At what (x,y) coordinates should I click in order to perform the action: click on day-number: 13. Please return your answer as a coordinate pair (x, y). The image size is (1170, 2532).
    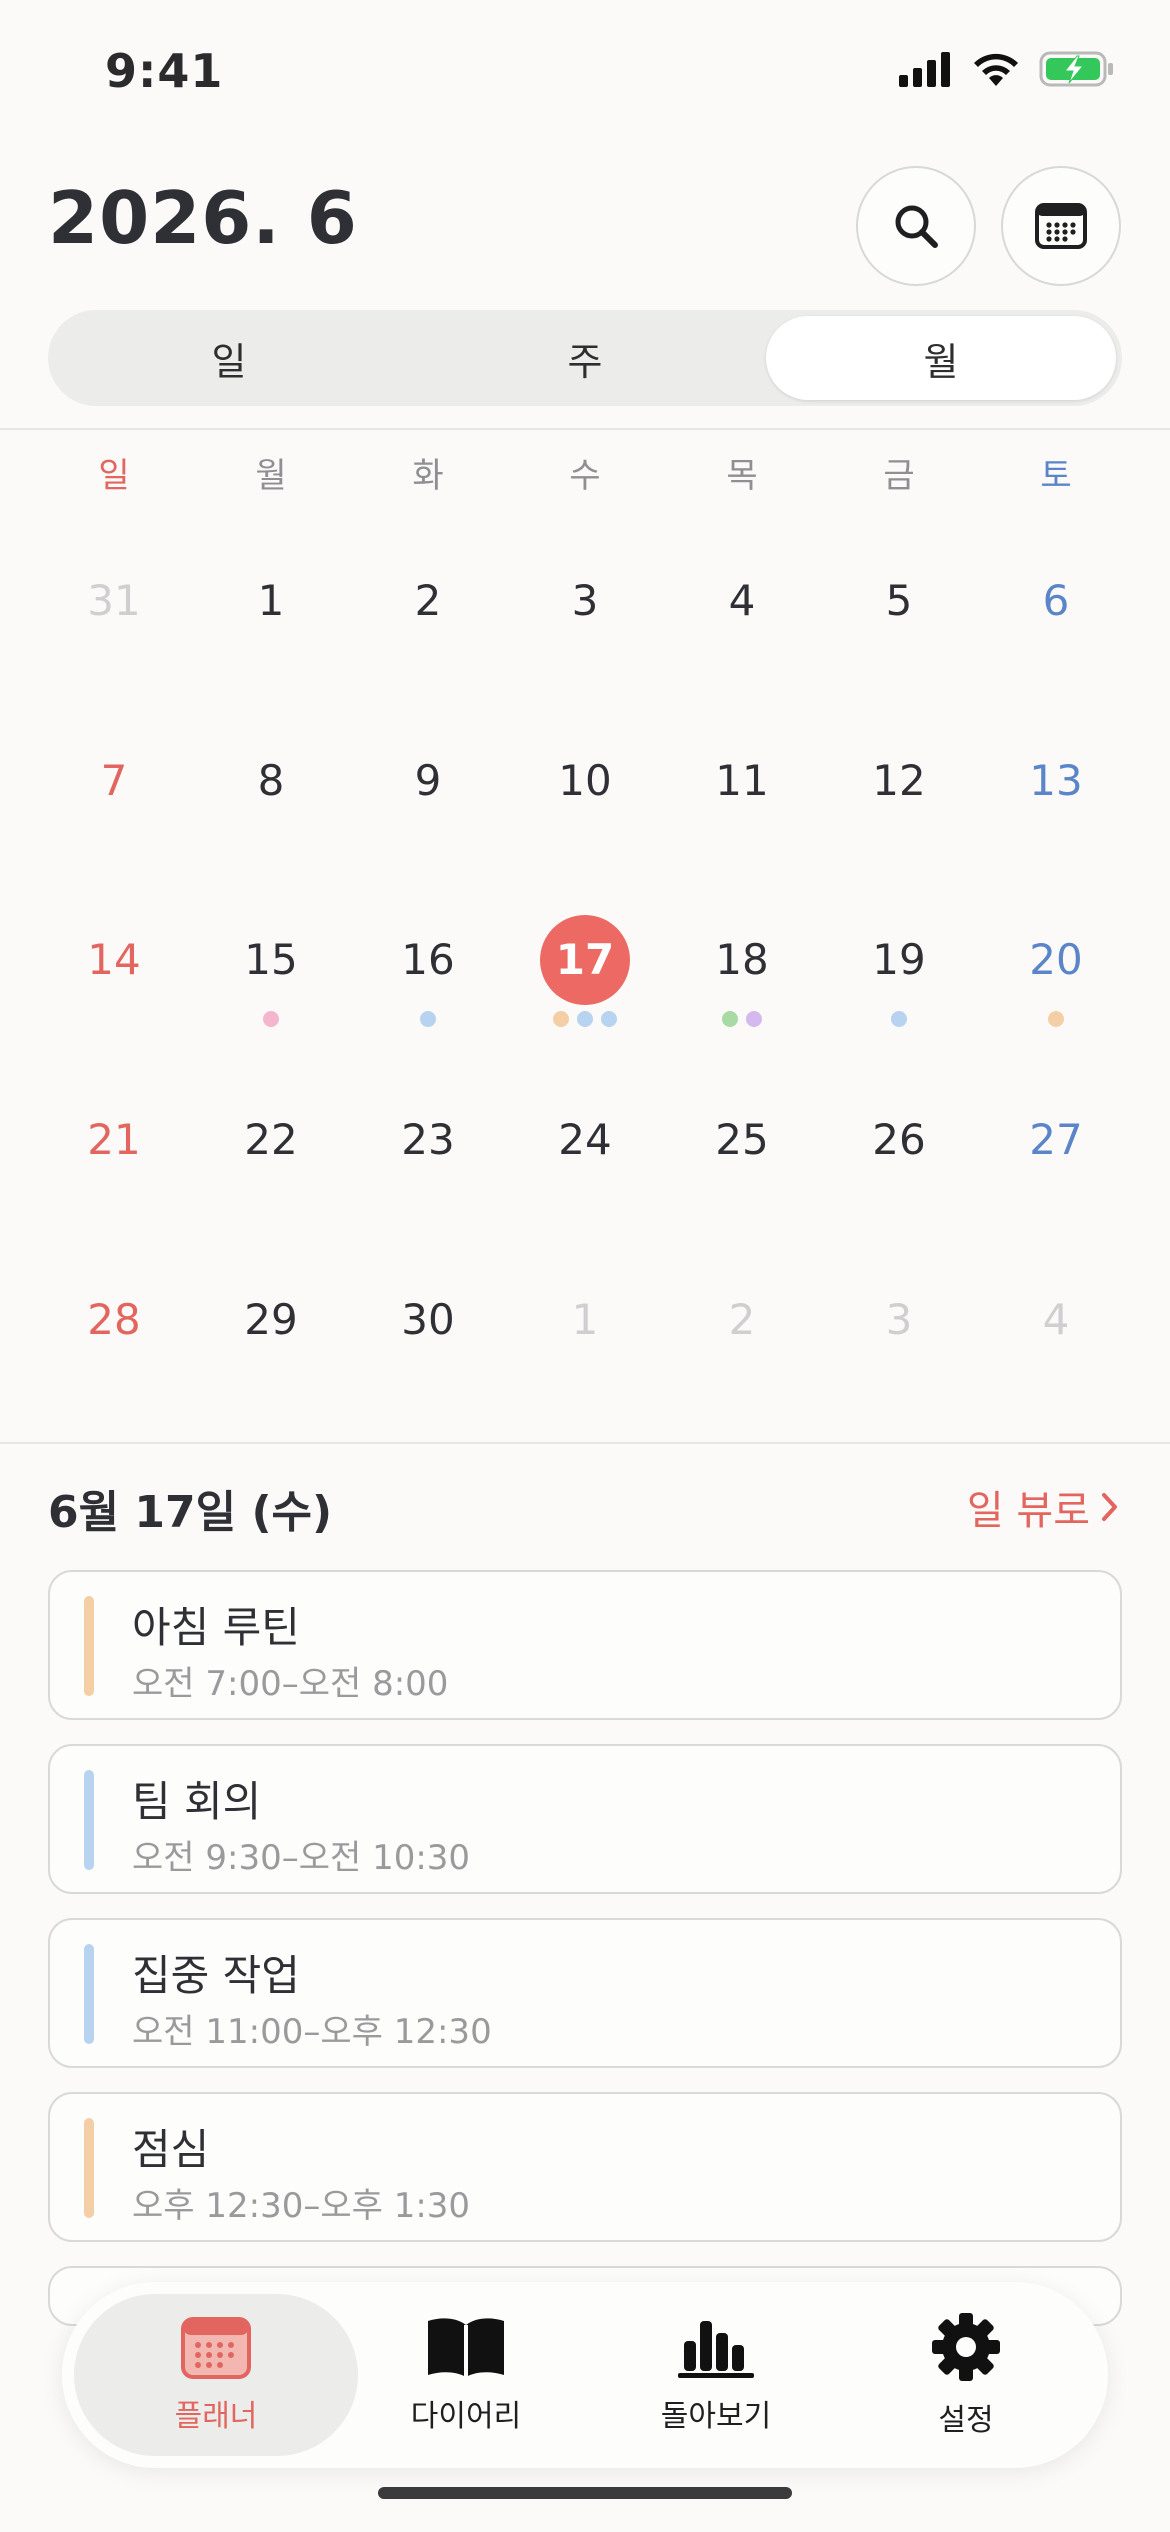
    Looking at the image, I should click on (1056, 780).